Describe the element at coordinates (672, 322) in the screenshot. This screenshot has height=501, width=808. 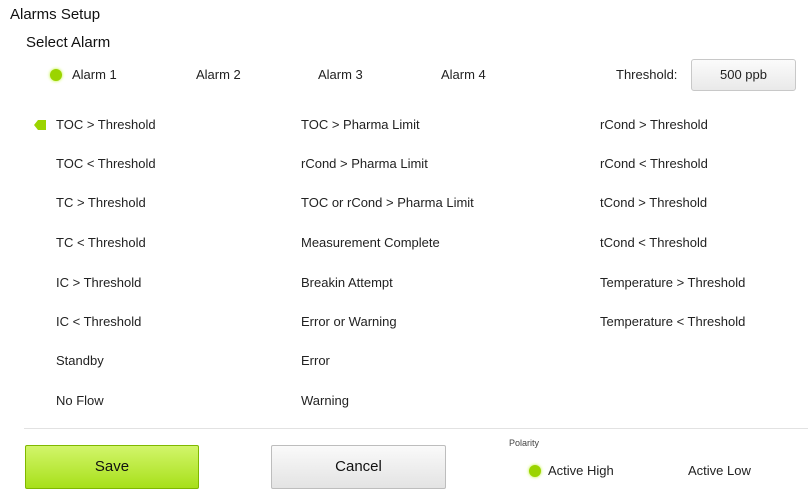
I see `condition-option: Temperature < Threshold` at that location.